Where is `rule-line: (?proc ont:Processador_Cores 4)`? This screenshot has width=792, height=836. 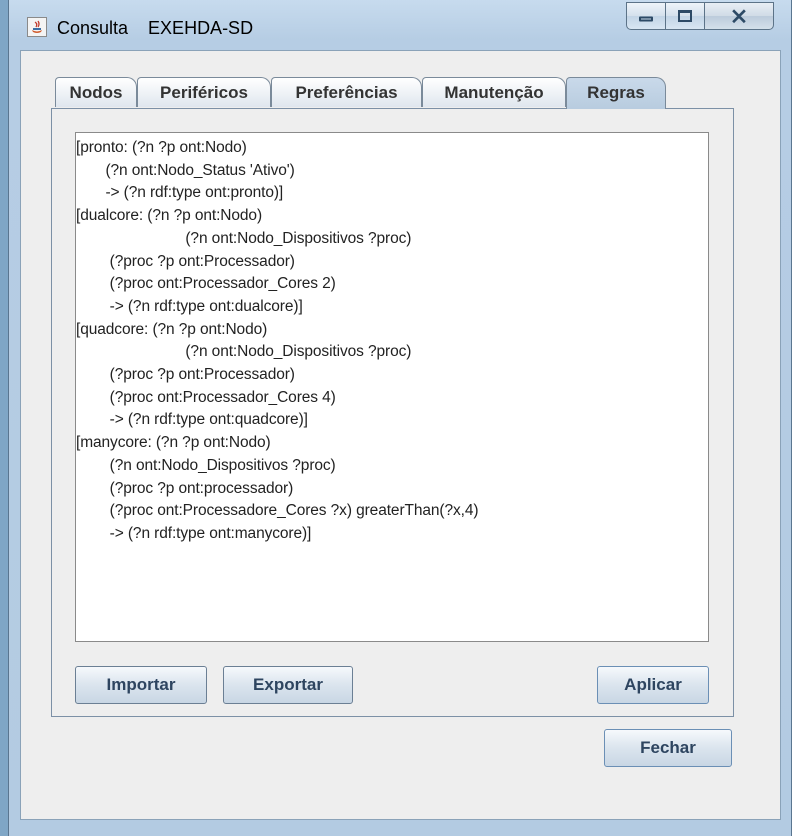 rule-line: (?proc ont:Processador_Cores 4) is located at coordinates (206, 397).